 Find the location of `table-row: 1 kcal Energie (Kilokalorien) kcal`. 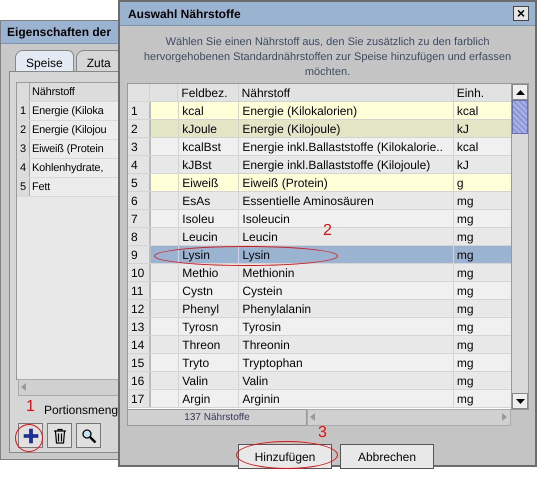

table-row: 1 kcal Energie (Kilokalorien) kcal is located at coordinates (319, 111).